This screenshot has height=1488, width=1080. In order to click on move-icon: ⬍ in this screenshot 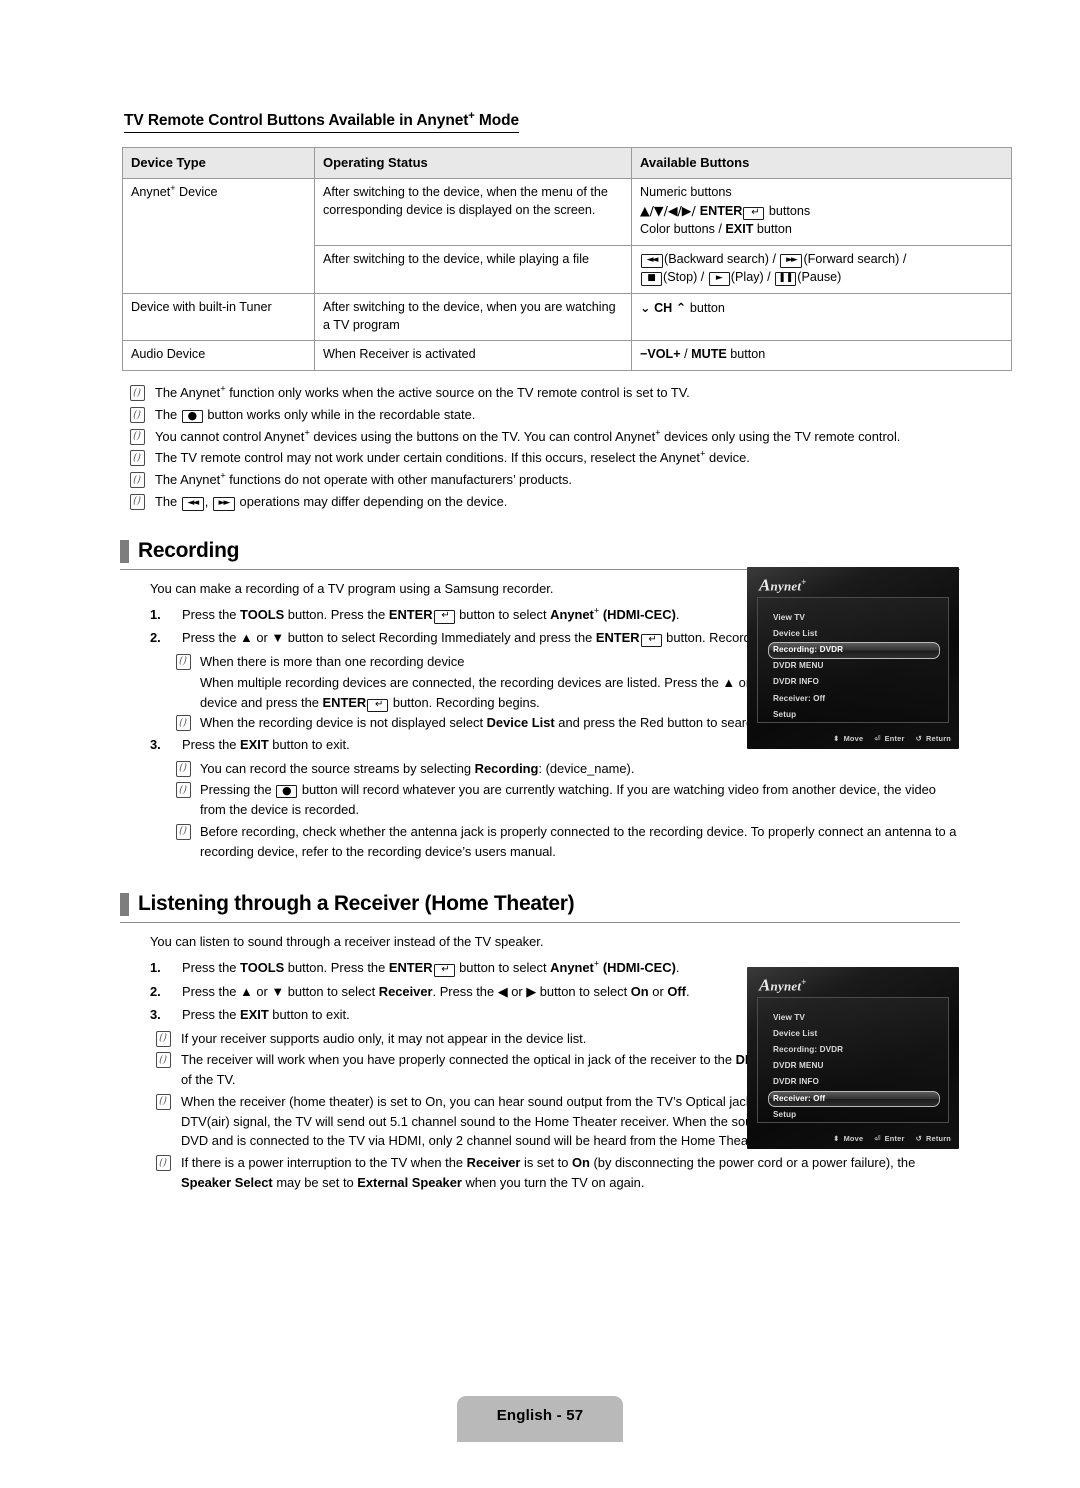, I will do `click(836, 1138)`.